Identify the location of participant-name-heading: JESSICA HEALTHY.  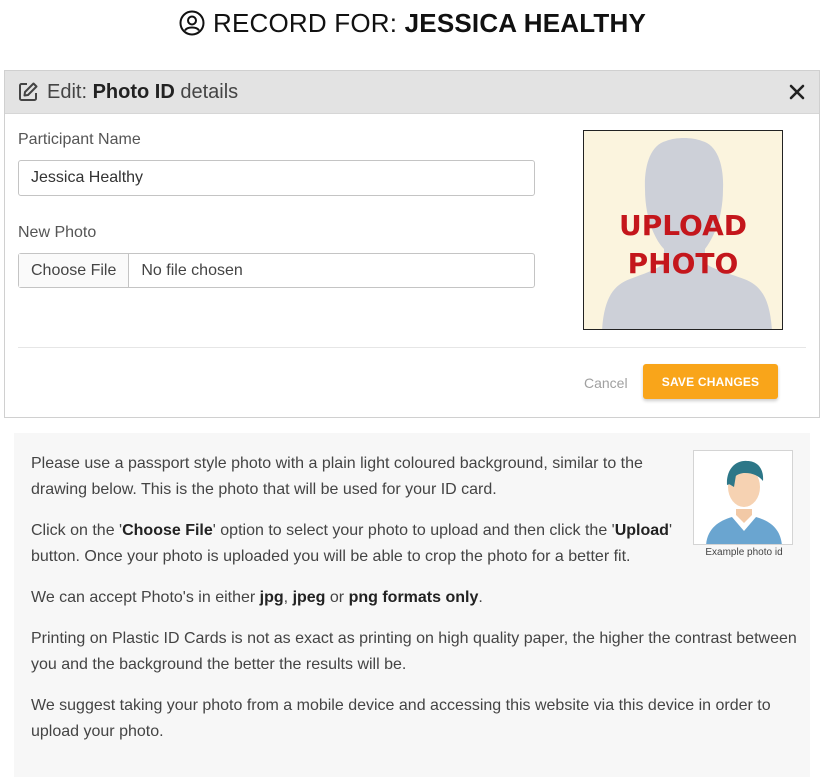
(525, 22).